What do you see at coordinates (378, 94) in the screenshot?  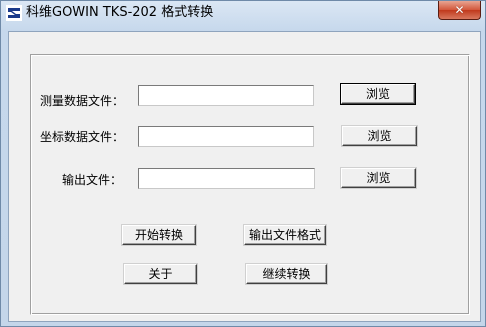 I see `survey-browse-button: 浏览` at bounding box center [378, 94].